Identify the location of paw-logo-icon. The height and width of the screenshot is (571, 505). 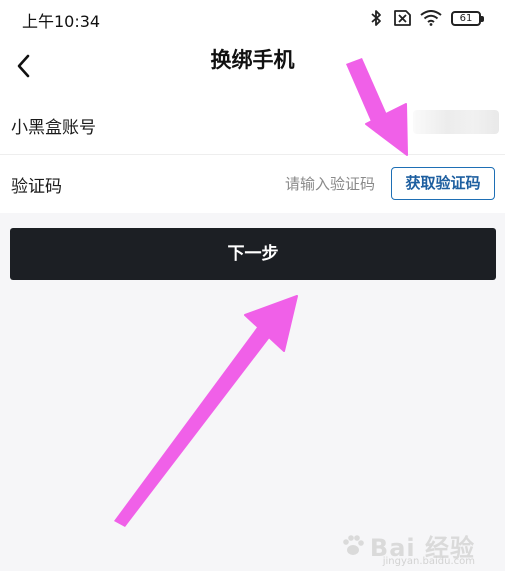
(353, 544).